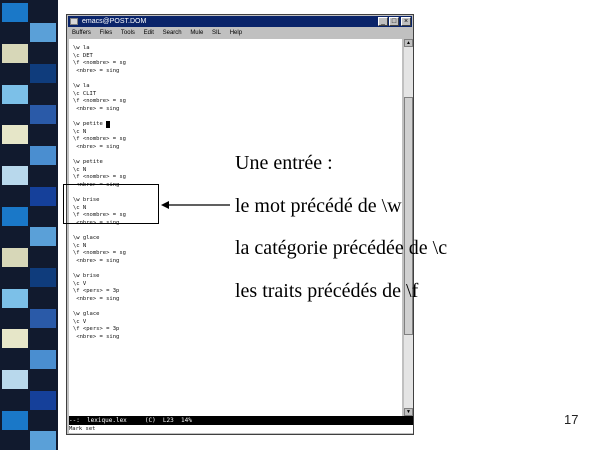 This screenshot has height=450, width=600. I want to click on close-button: ×, so click(406, 21).